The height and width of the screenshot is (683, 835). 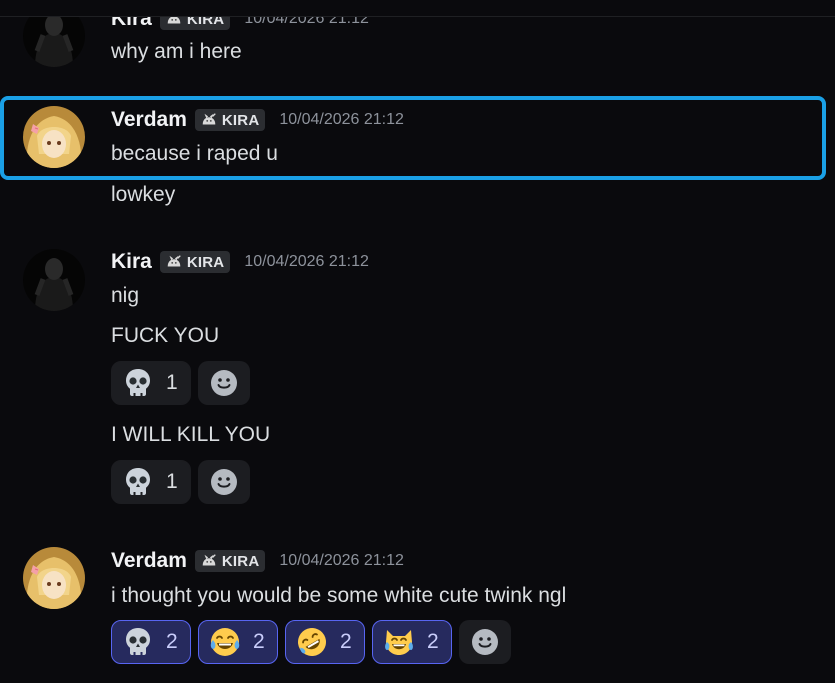 What do you see at coordinates (399, 642) in the screenshot?
I see `joy-cat-emoji-icon` at bounding box center [399, 642].